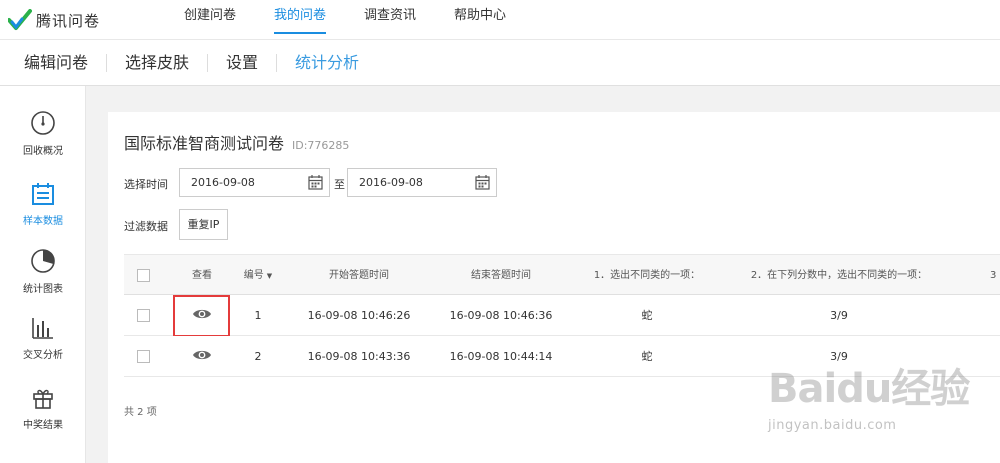 This screenshot has width=1000, height=463. Describe the element at coordinates (258, 356) in the screenshot. I see `row-number: 2` at that location.